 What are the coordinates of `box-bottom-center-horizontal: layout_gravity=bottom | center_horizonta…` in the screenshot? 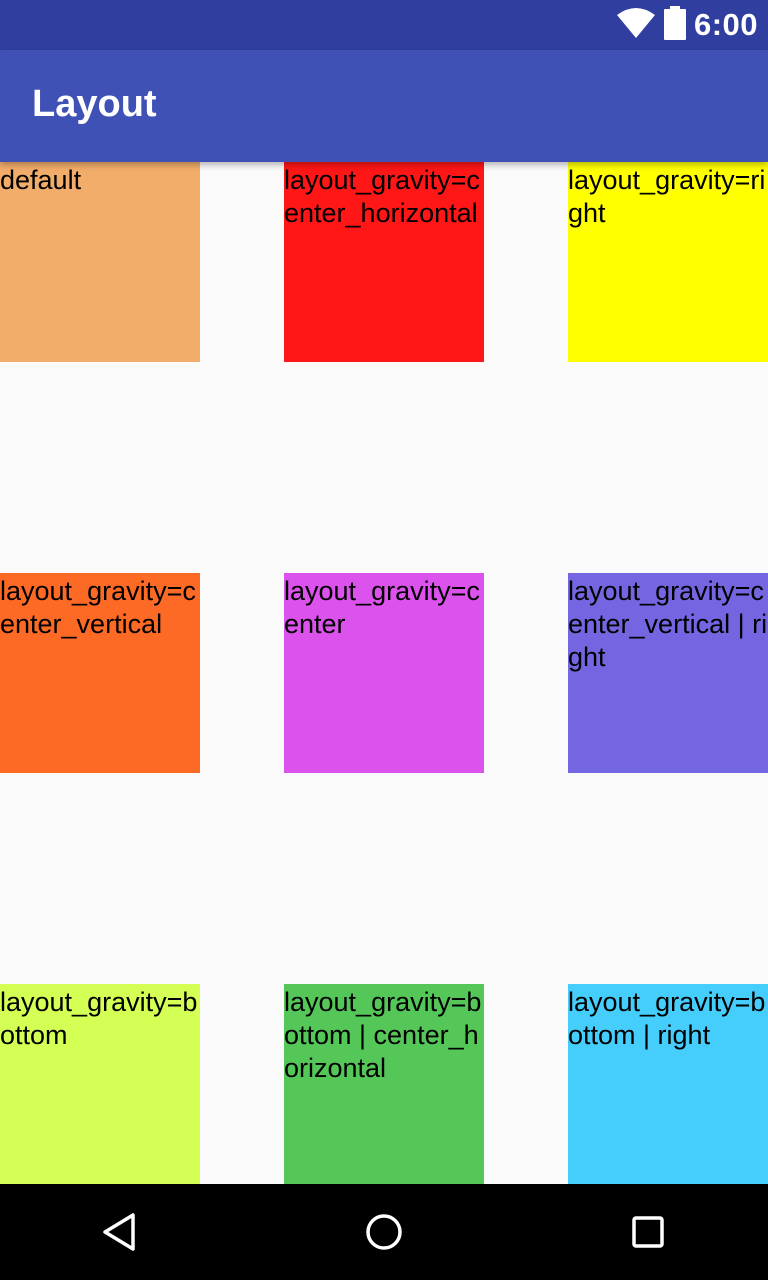 It's located at (384, 1084).